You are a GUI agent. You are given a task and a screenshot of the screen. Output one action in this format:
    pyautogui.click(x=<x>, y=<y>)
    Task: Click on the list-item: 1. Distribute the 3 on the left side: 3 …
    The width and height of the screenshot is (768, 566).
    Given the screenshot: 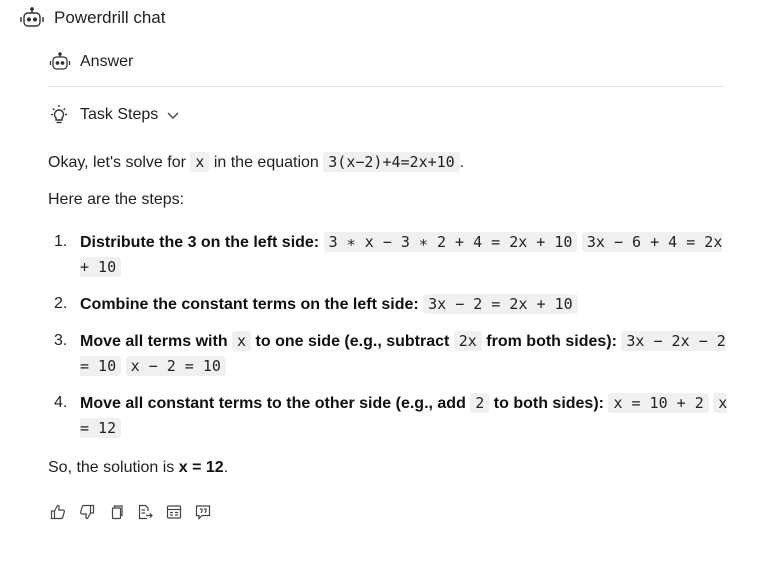 What is the action you would take?
    pyautogui.click(x=388, y=255)
    